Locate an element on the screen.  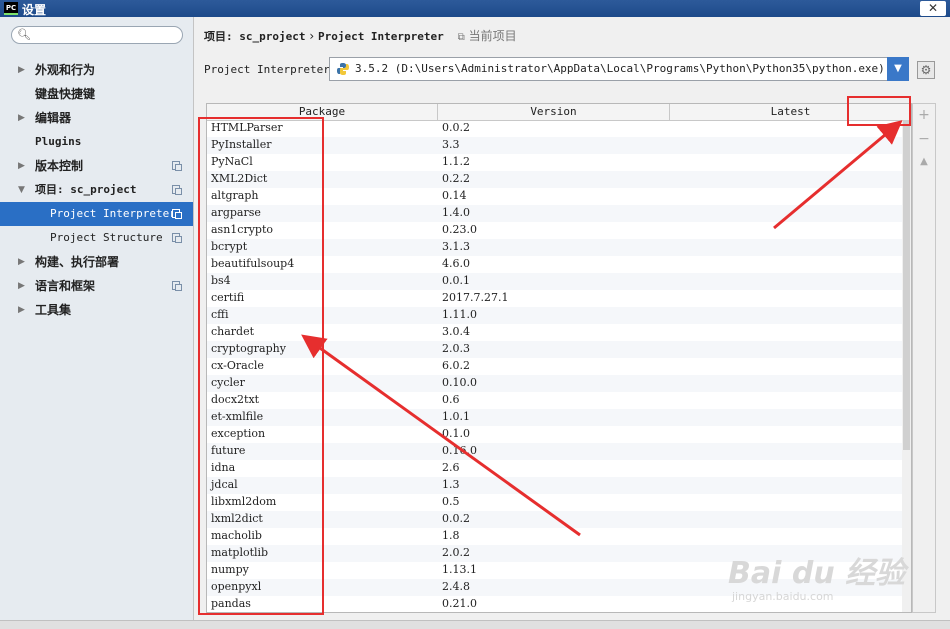
watermark-logo: Bai du 经验 is located at coordinates (817, 573).